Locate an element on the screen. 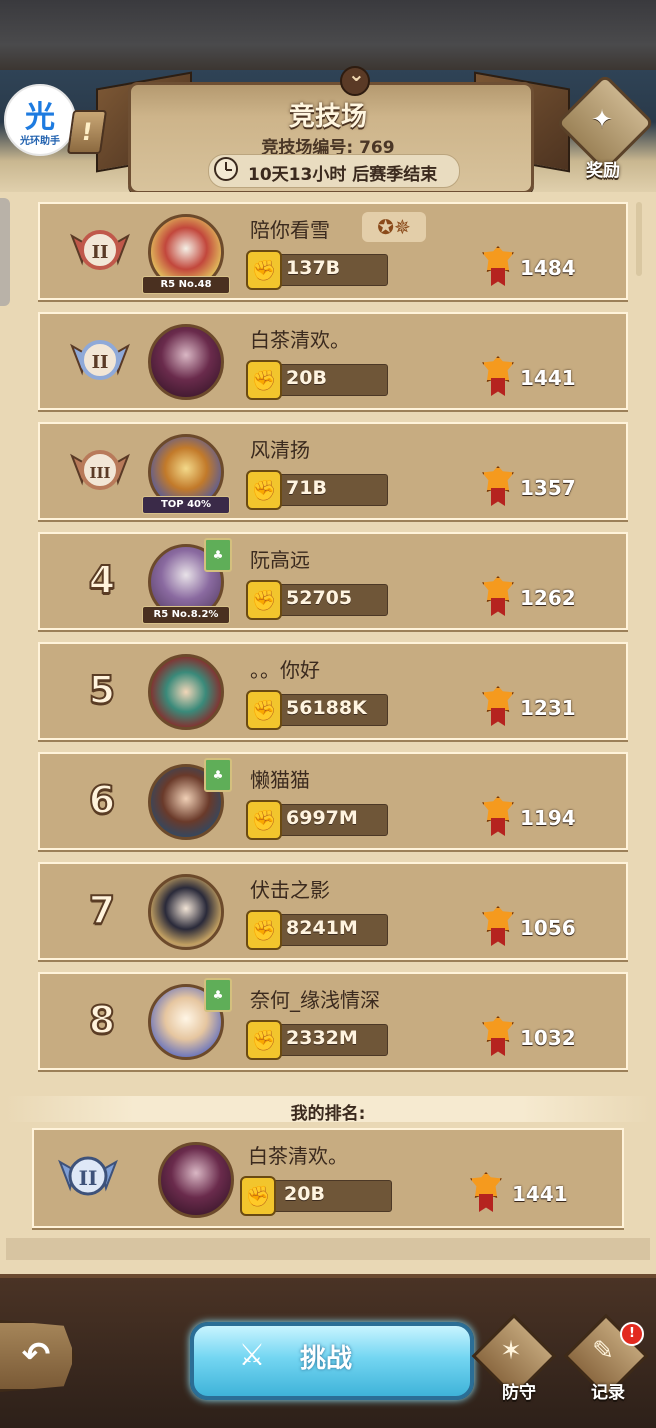 This screenshot has height=1428, width=656. rank-number: 4 is located at coordinates (102, 580).